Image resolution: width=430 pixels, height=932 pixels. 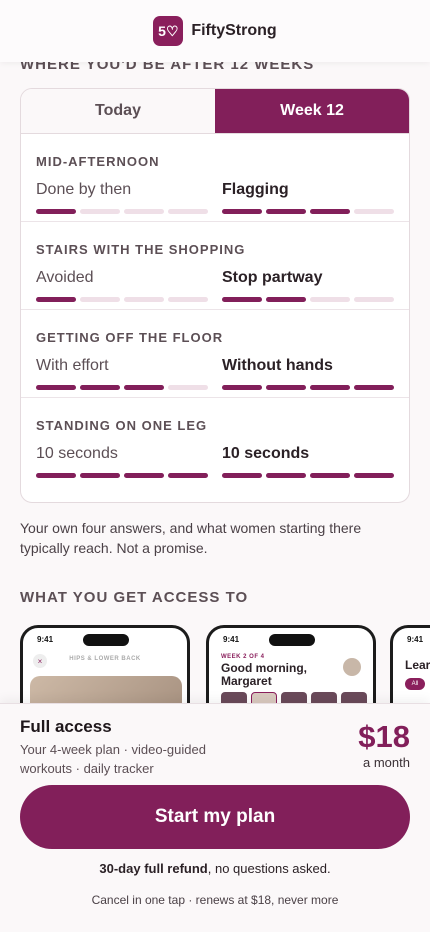 What do you see at coordinates (84, 189) in the screenshot?
I see `metric-today-value: Done by then` at bounding box center [84, 189].